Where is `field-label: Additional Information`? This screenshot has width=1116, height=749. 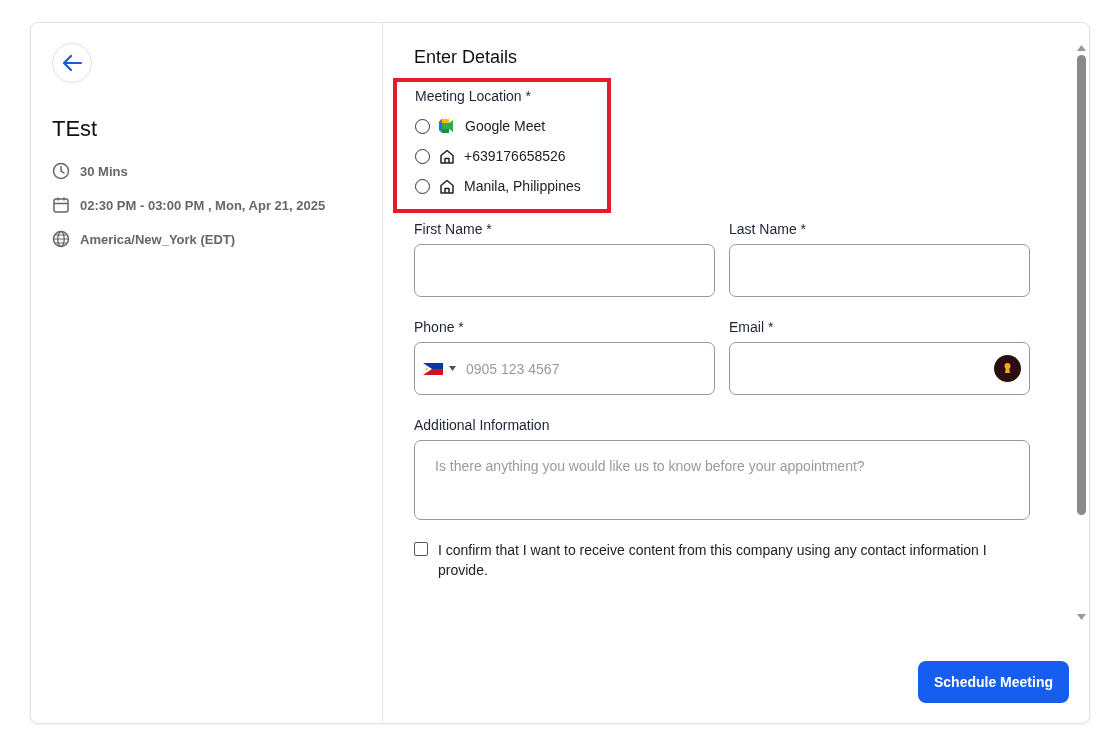
field-label: Additional Information is located at coordinates (482, 425).